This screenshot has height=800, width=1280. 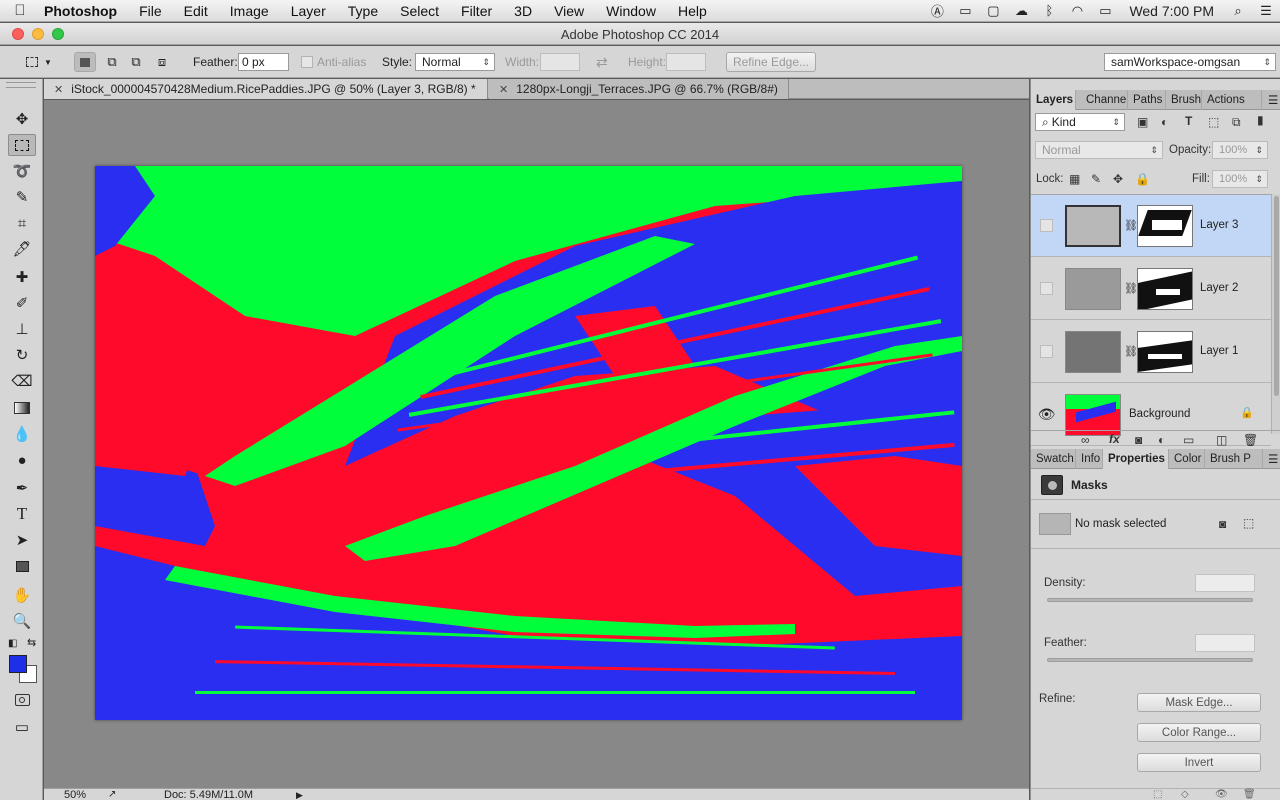 I want to click on lock-image-icon: ✎, so click(x=1096, y=179).